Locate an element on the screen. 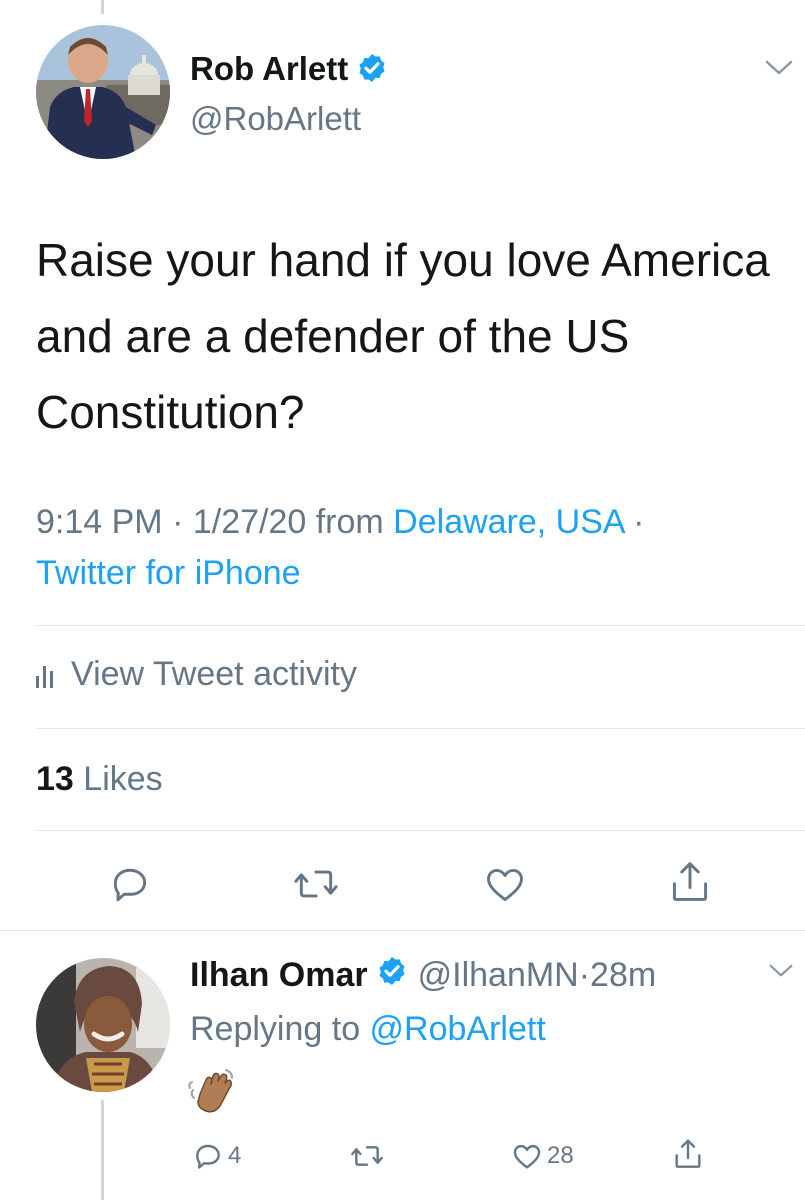 This screenshot has width=805, height=1200. reply-retweet-button is located at coordinates (367, 1156).